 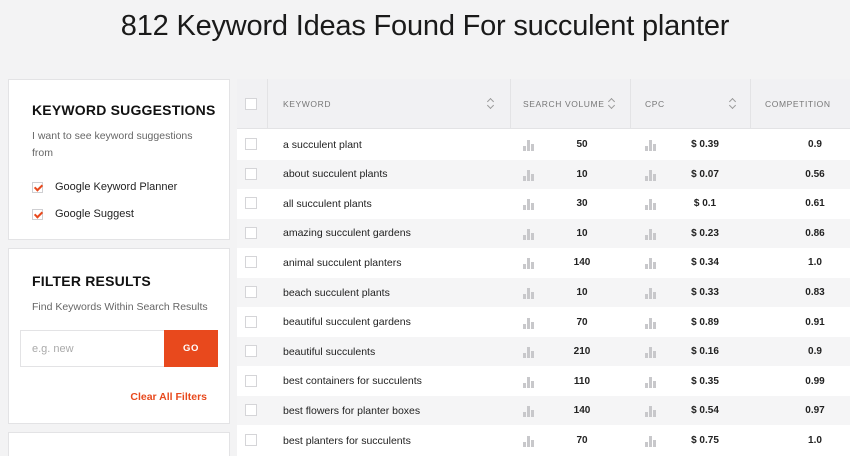 I want to click on search-volume-cell: 110, so click(x=582, y=381).